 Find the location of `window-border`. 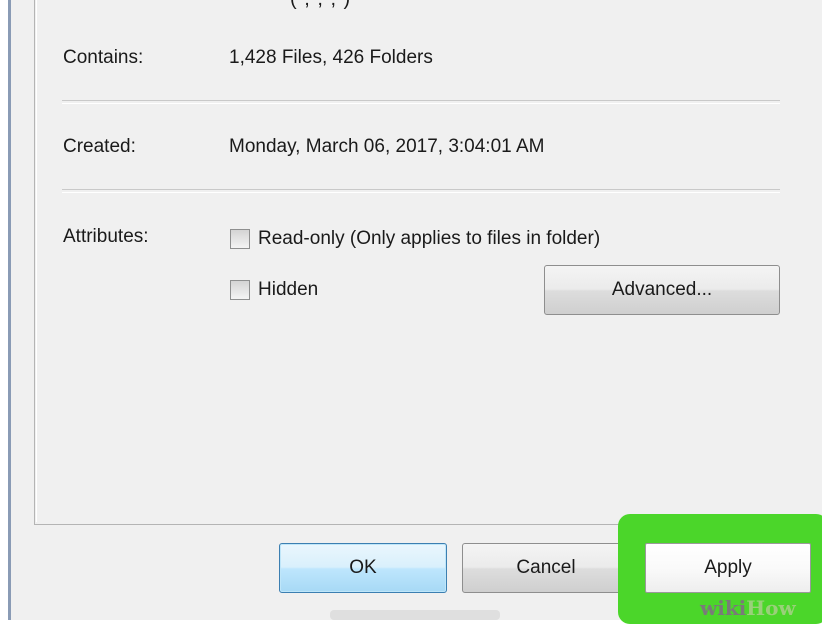

window-border is located at coordinates (9, 310).